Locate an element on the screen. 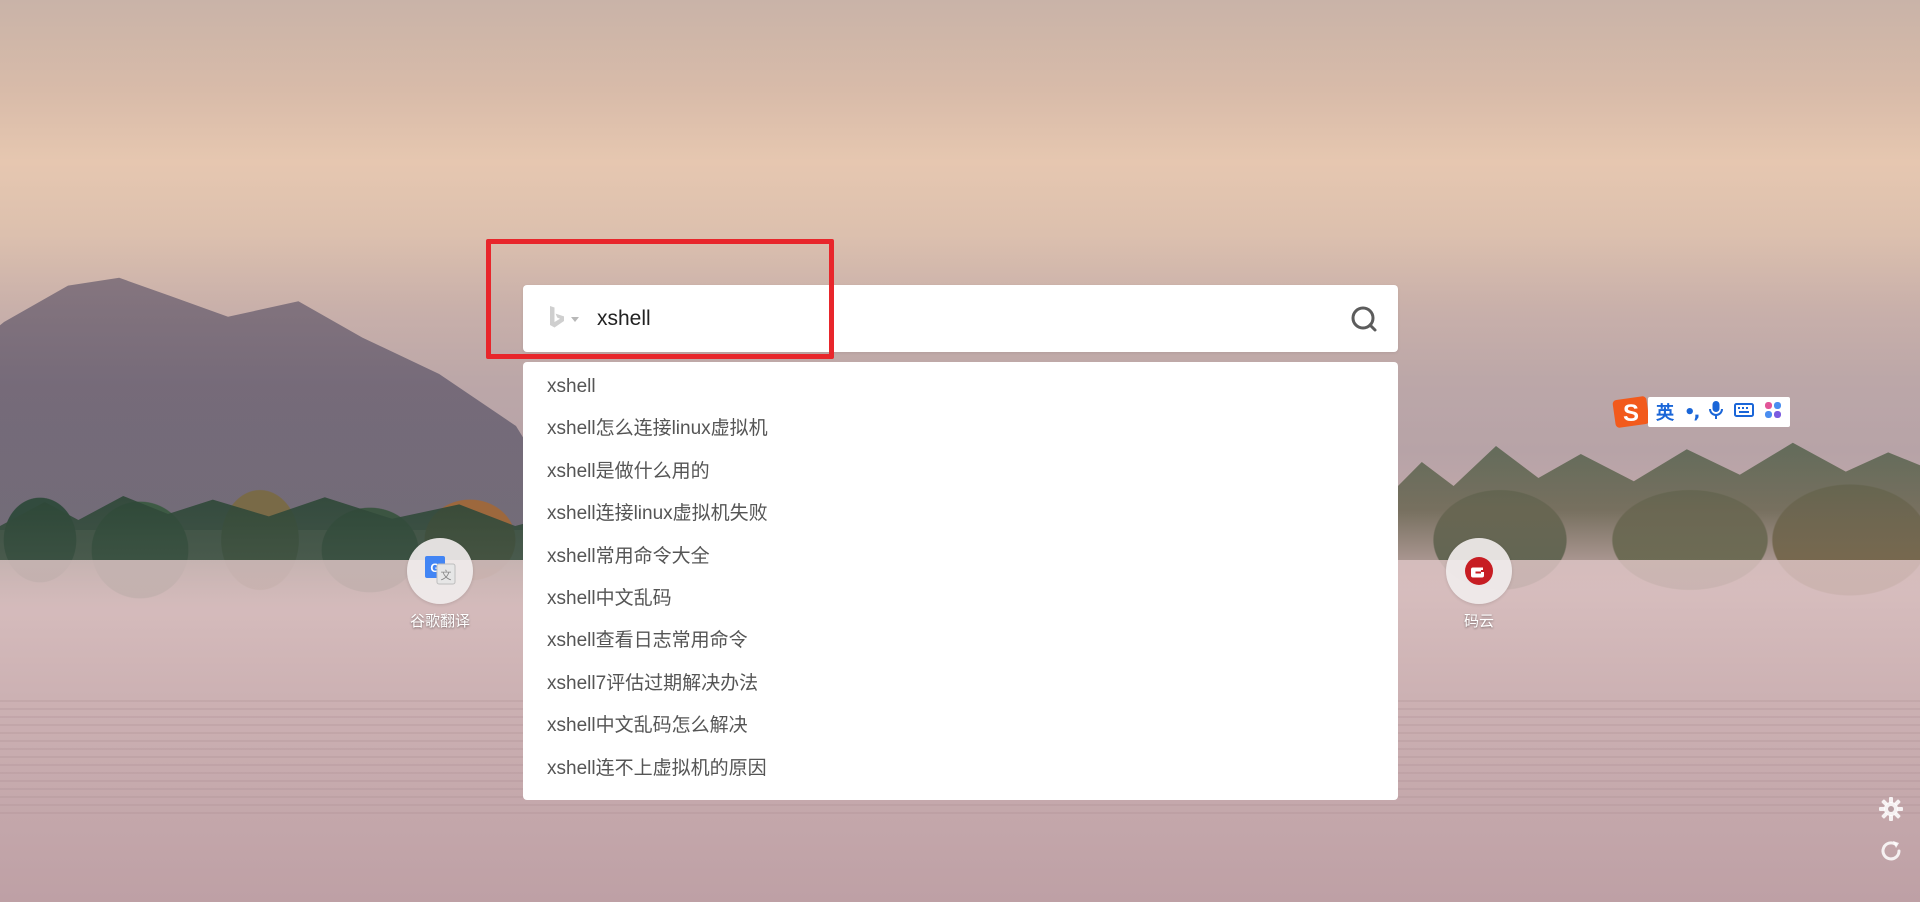 This screenshot has width=1920, height=902. suggestion-item: xshell查看日志常用命令 is located at coordinates (960, 641).